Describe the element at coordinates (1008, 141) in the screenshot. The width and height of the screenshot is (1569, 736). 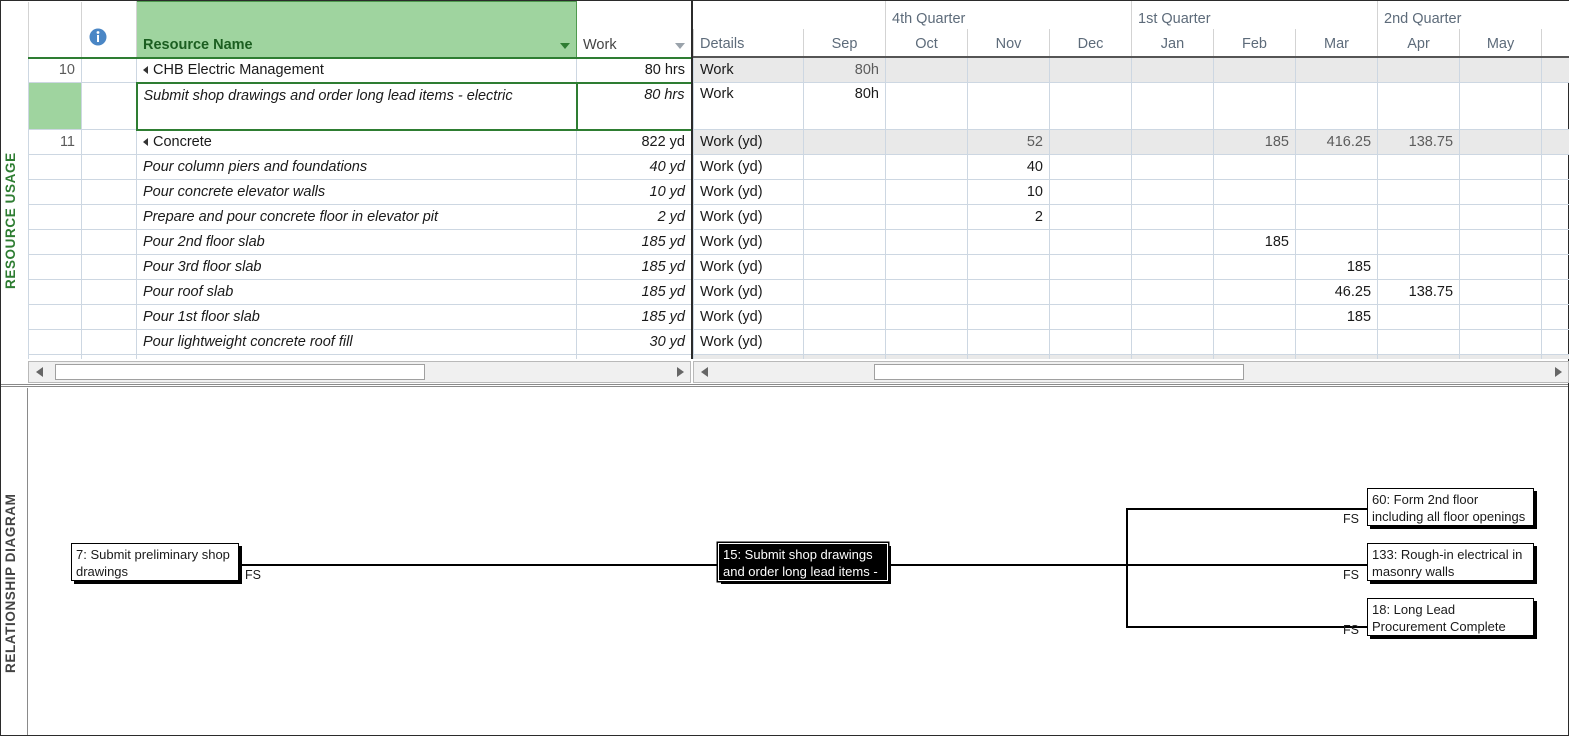
I see `timephased-value-cell: 52` at that location.